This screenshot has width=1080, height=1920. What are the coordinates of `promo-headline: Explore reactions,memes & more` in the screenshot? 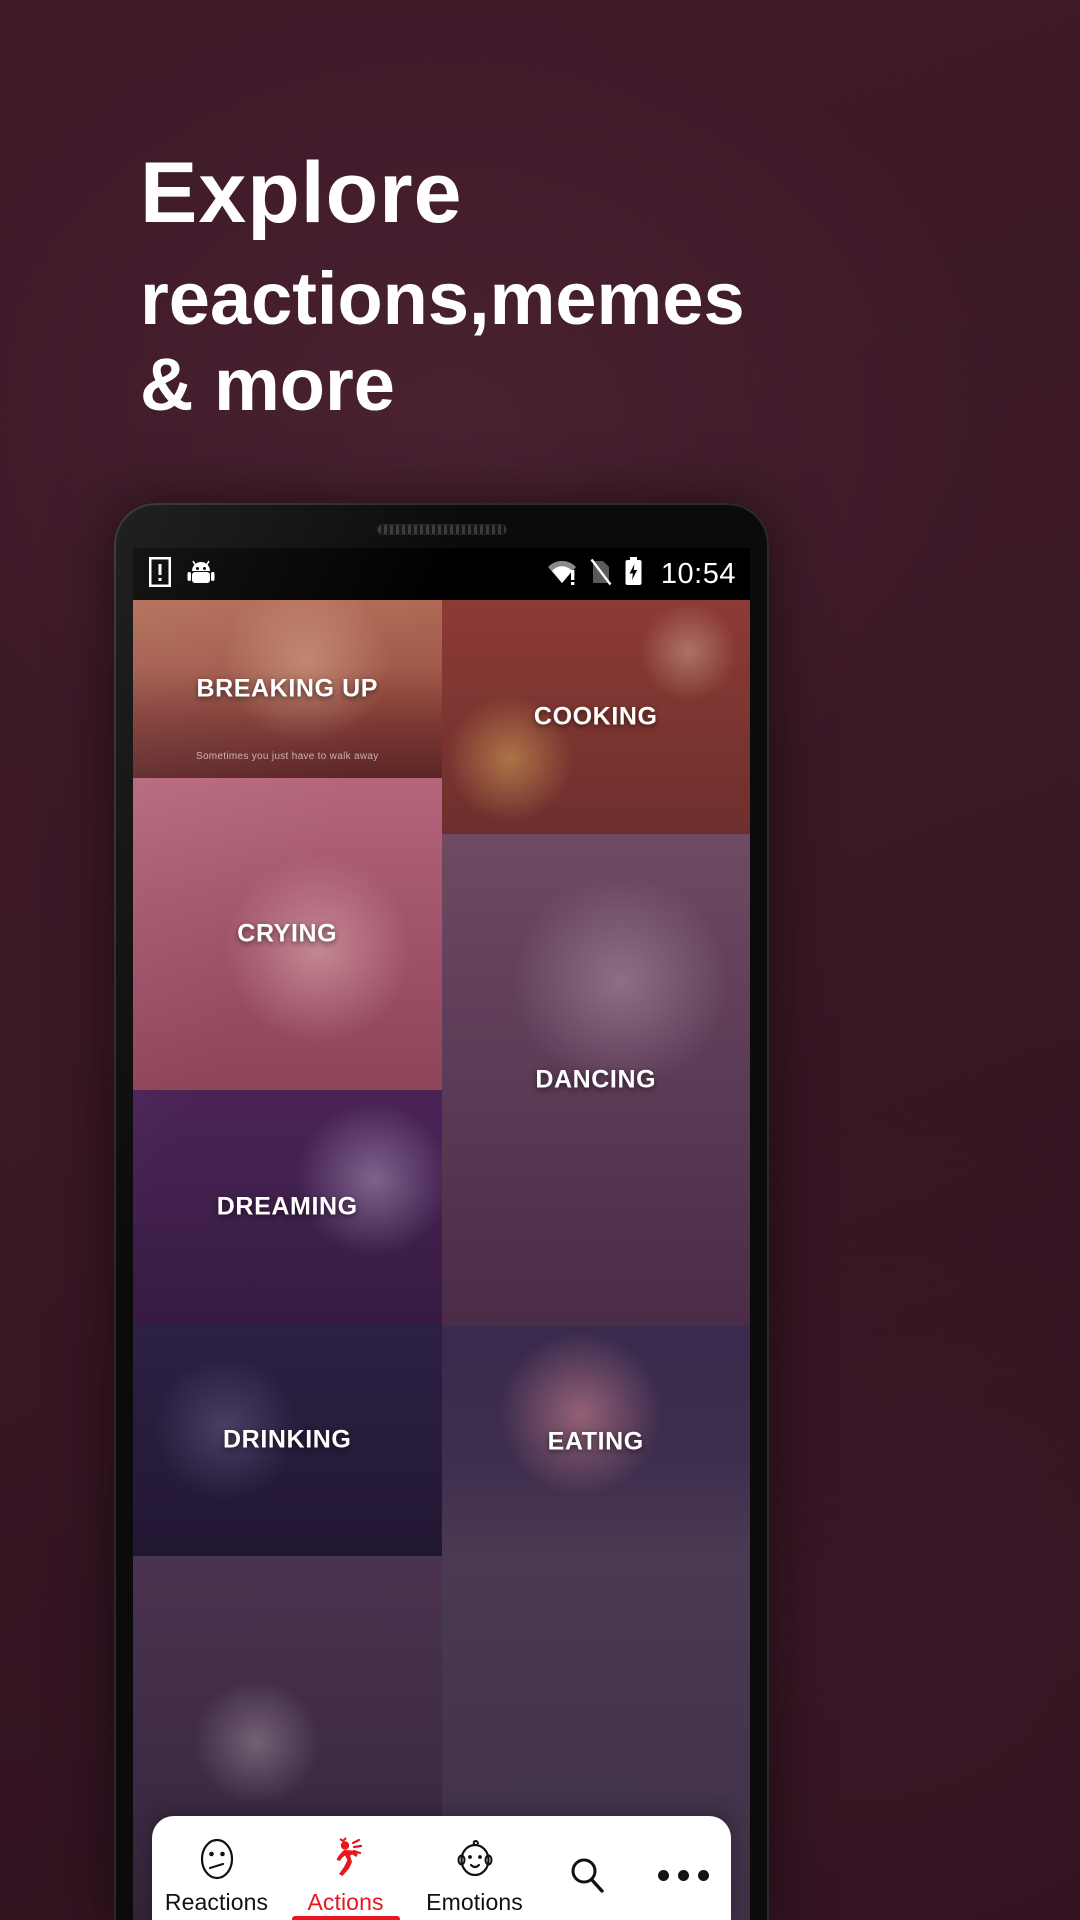 It's located at (580, 286).